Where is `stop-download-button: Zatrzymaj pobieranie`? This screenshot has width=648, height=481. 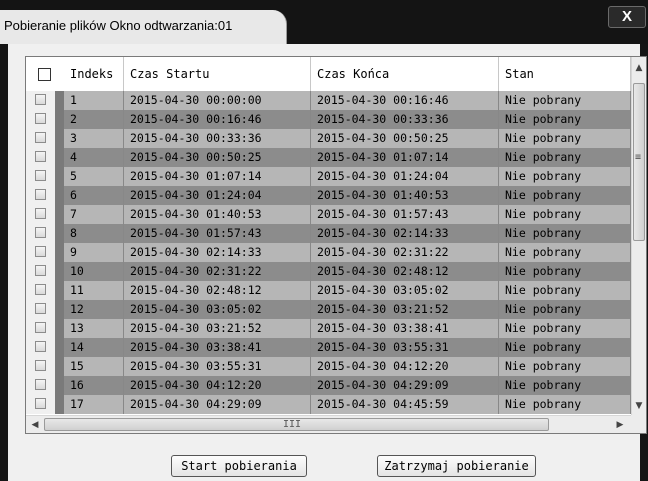
stop-download-button: Zatrzymaj pobieranie is located at coordinates (456, 466).